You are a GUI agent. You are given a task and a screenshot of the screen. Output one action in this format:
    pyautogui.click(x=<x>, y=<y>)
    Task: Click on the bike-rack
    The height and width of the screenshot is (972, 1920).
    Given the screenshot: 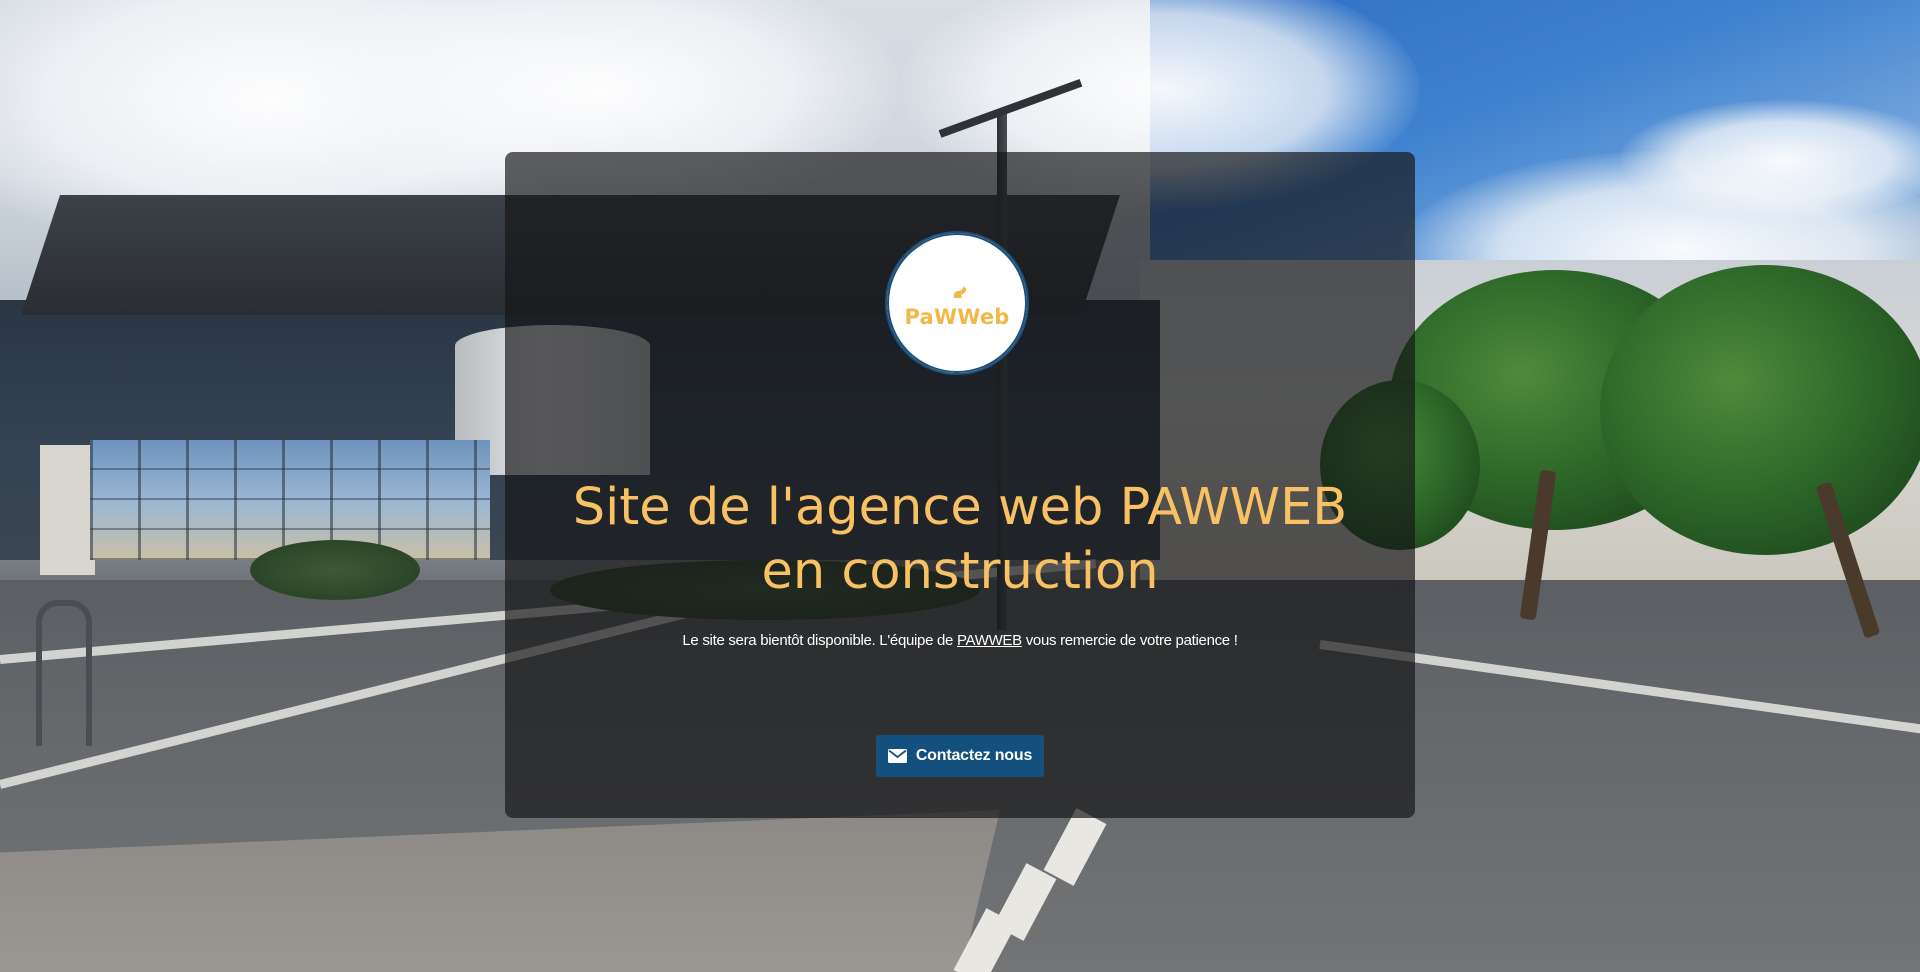 What is the action you would take?
    pyautogui.click(x=64, y=673)
    